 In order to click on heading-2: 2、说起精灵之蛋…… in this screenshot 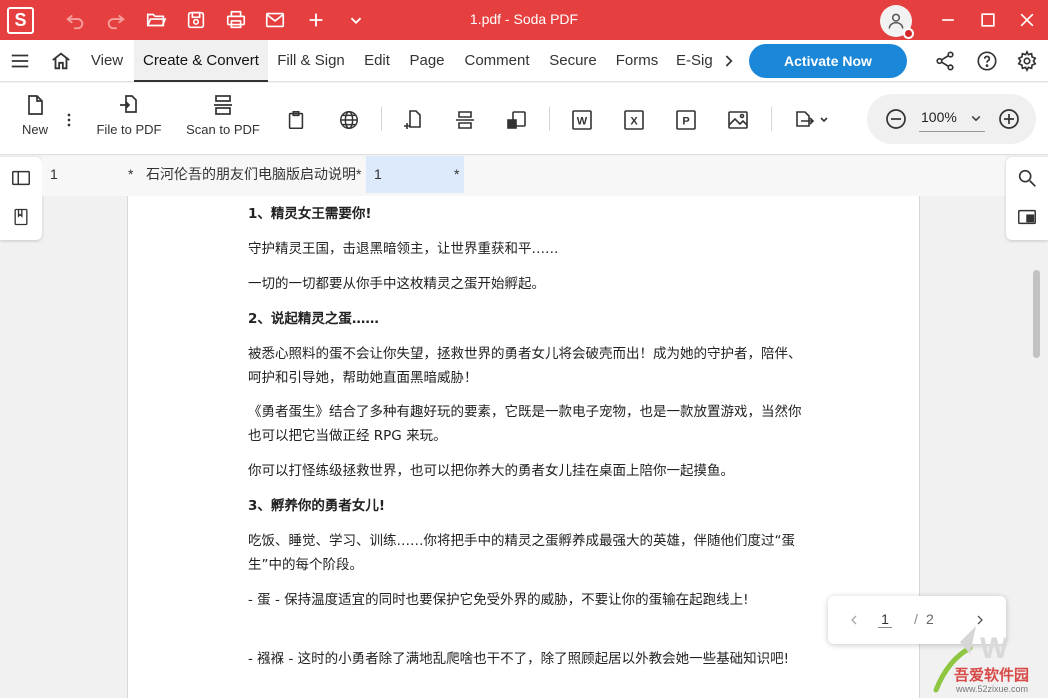, I will do `click(313, 319)`.